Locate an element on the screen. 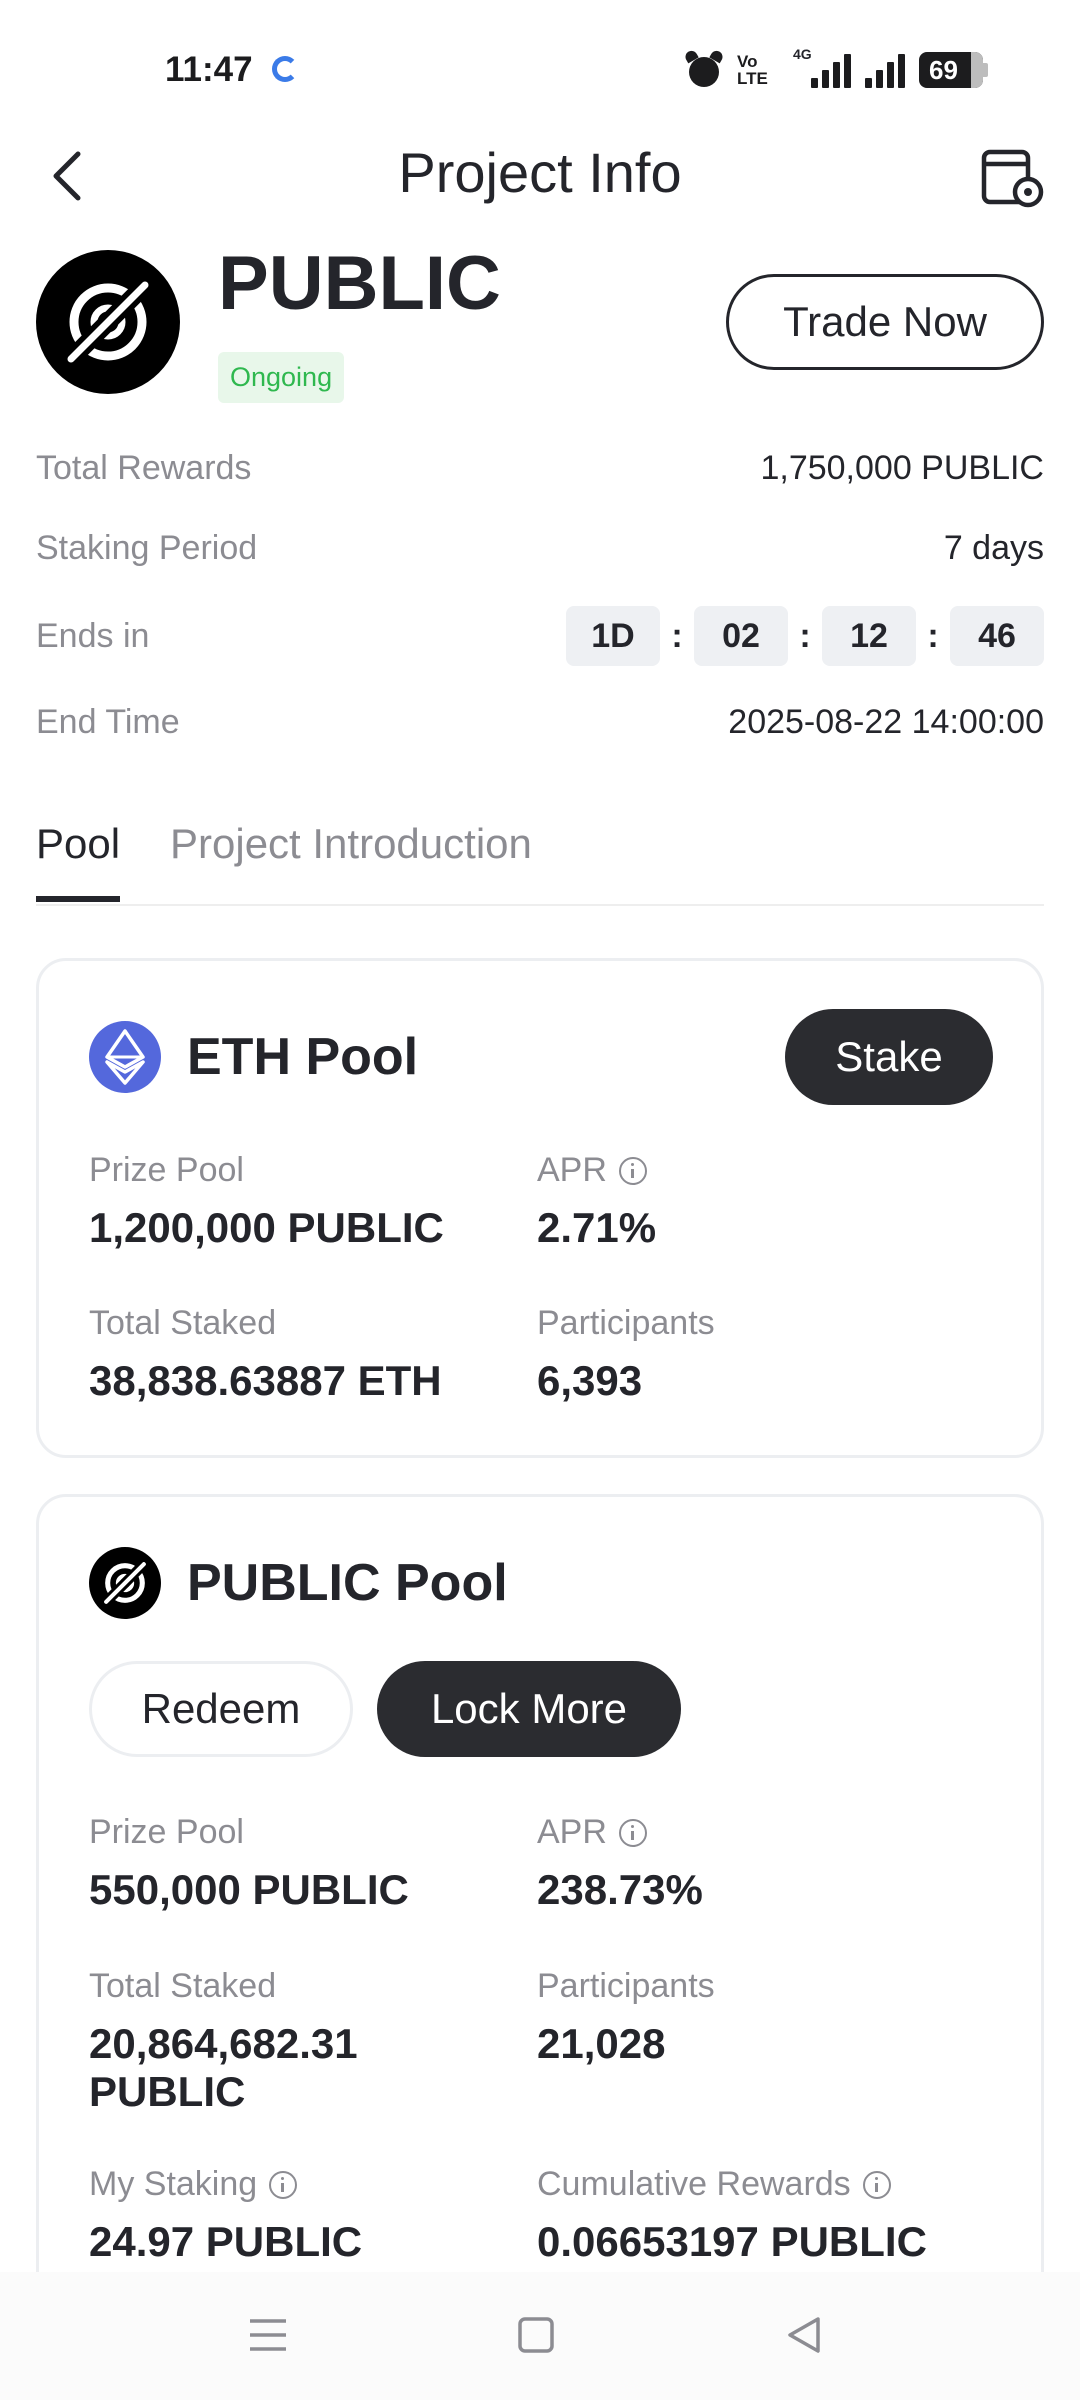 This screenshot has height=2400, width=1080. signal-label: 4G is located at coordinates (802, 54).